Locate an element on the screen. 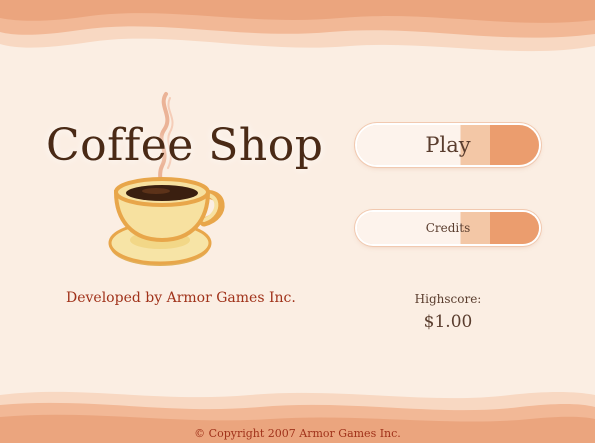  highscore-label: Highscore: is located at coordinates (448, 299).